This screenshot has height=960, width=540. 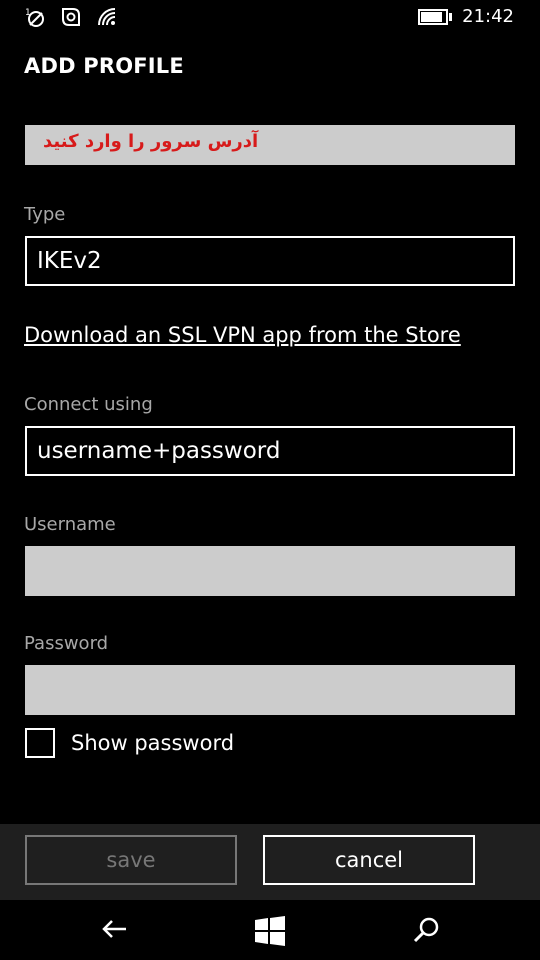 I want to click on connect-using-value: username+password, so click(x=159, y=451).